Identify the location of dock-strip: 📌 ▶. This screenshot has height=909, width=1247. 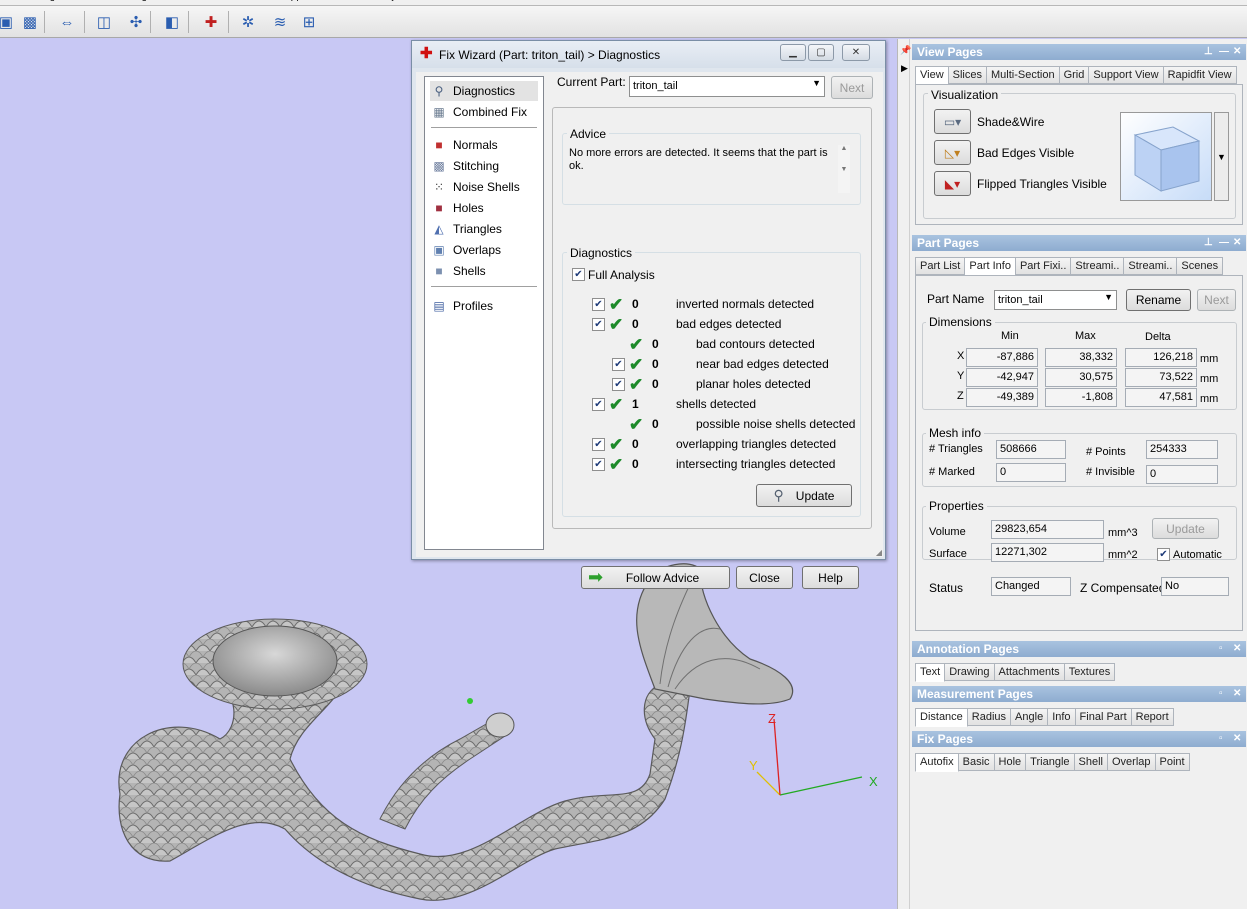
(904, 474).